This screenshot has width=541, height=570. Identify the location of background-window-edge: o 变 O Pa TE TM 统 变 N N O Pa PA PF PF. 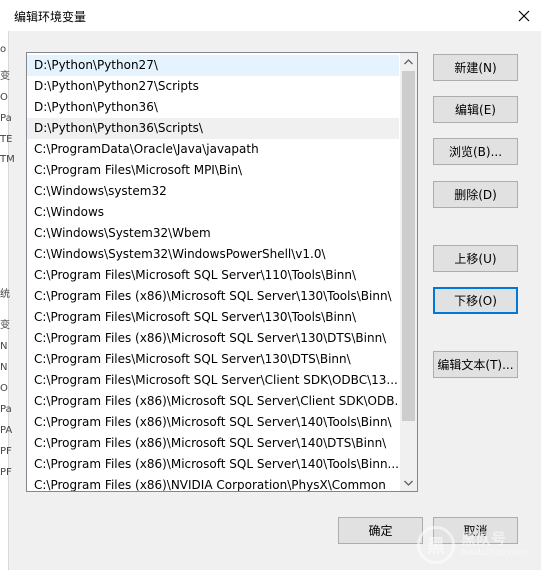
(7, 300).